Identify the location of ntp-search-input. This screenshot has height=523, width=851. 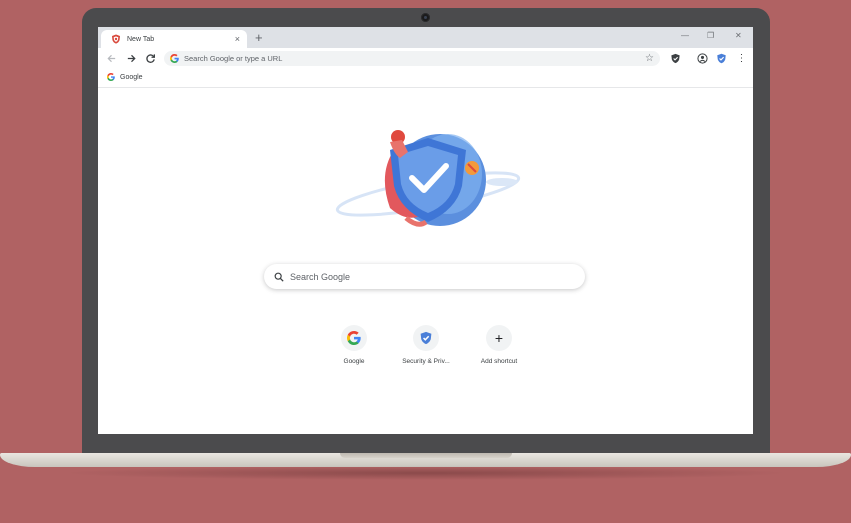
(420, 276).